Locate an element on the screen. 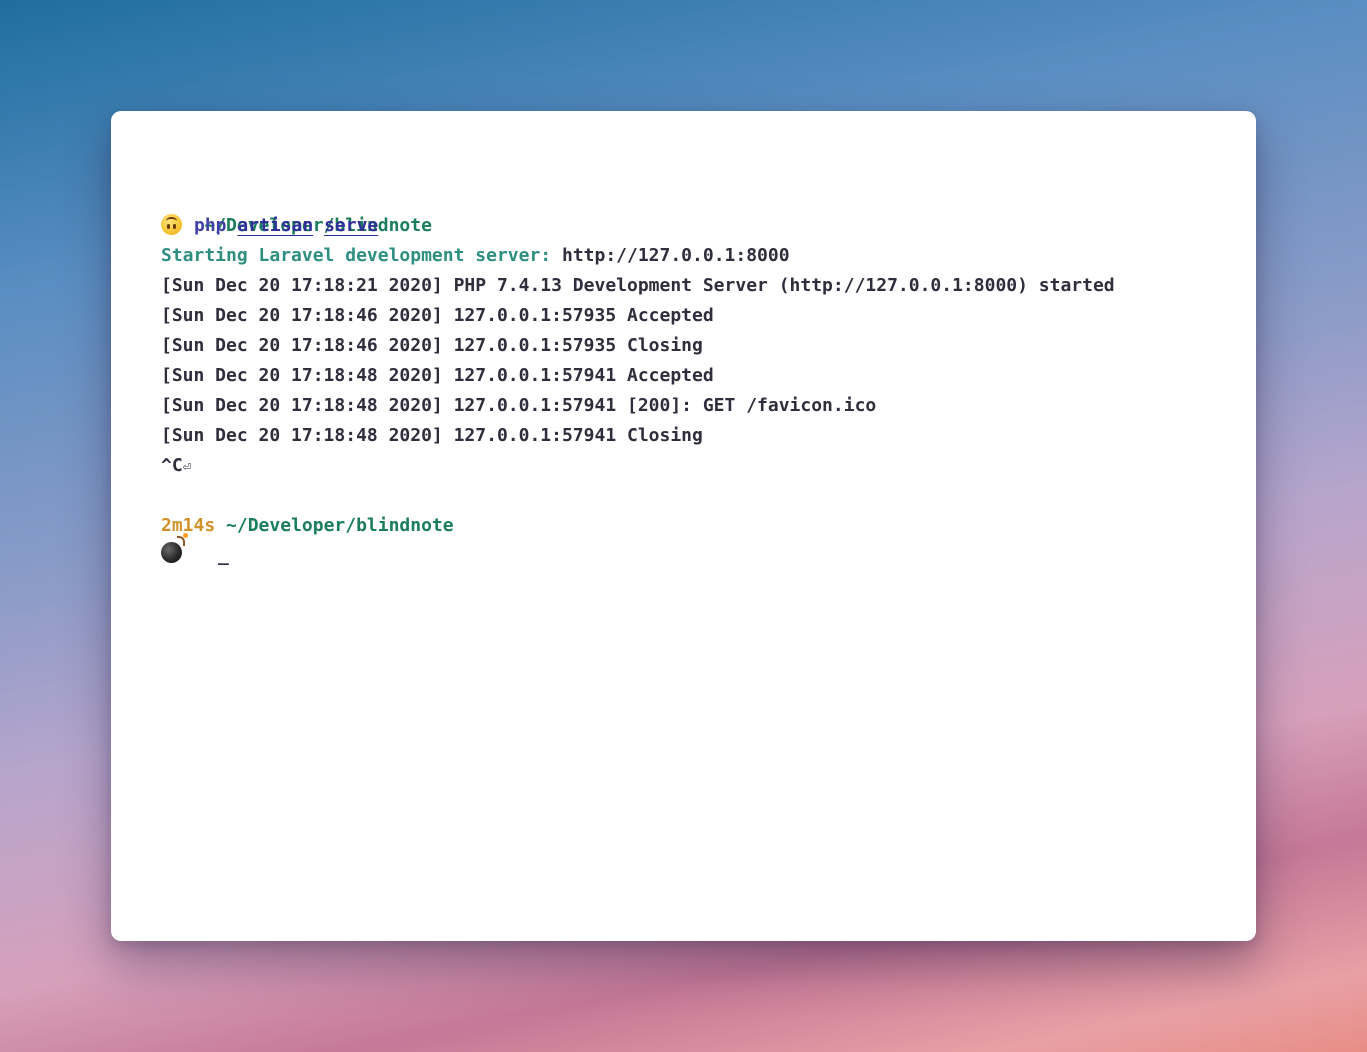  server-url: http://127.0.0.1:8000 is located at coordinates (670, 255).